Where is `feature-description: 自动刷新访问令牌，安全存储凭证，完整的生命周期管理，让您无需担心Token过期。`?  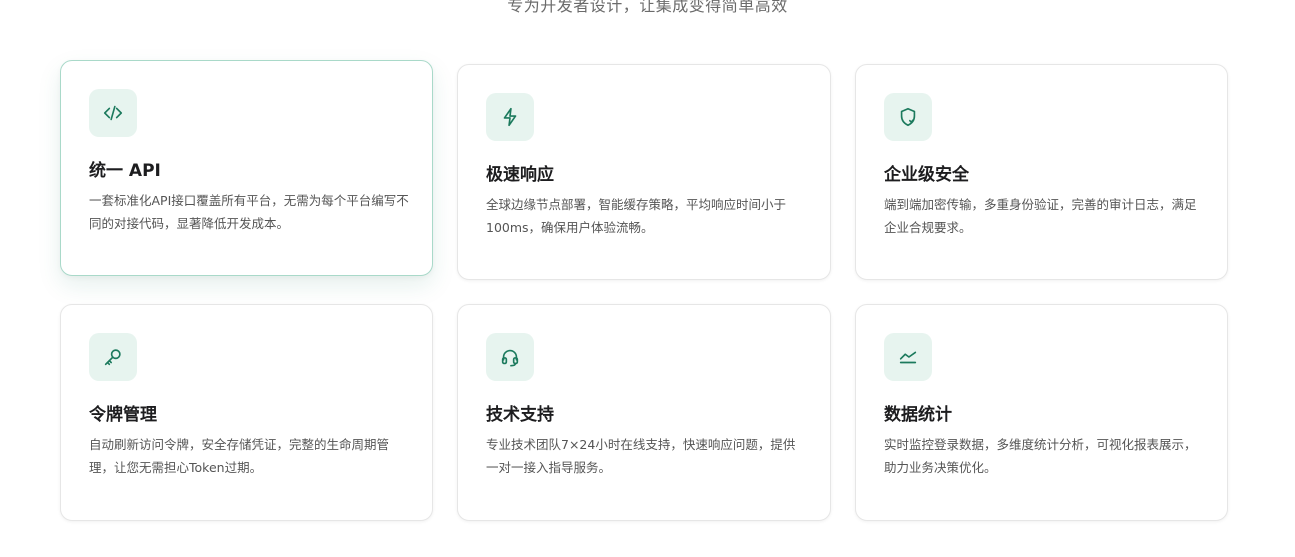
feature-description: 自动刷新访问令牌，安全存储凭证，完整的生命周期管理，让您无需担心Token过期。 is located at coordinates (239, 456).